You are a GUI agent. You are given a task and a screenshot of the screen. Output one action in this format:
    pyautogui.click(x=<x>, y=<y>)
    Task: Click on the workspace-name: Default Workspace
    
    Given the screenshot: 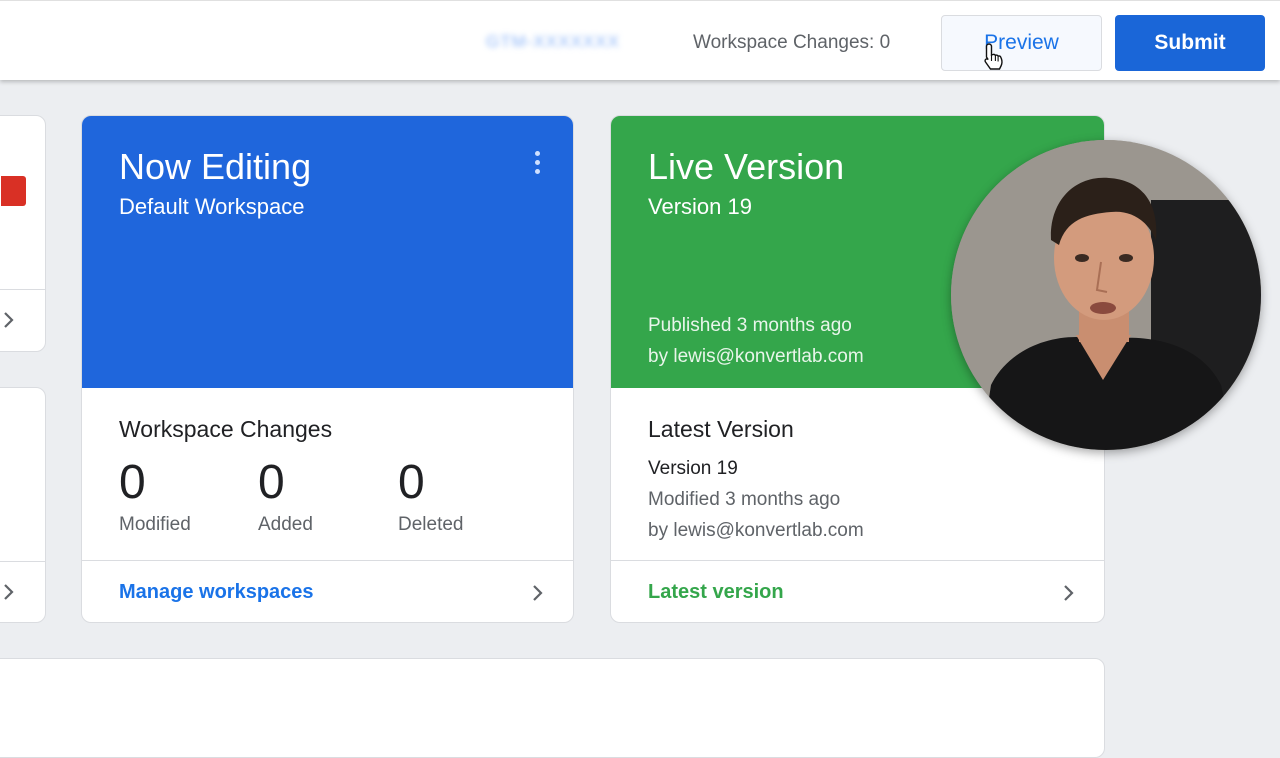 What is the action you would take?
    pyautogui.click(x=212, y=206)
    